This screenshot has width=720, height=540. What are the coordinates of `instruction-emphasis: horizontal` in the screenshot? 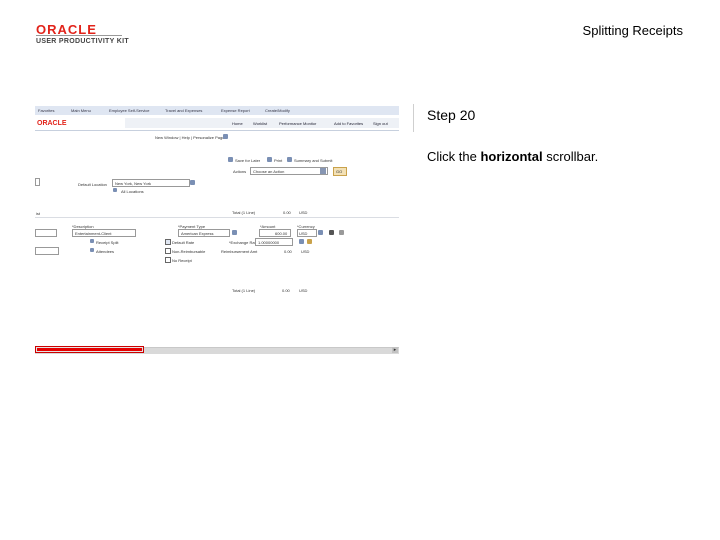 It's located at (511, 156).